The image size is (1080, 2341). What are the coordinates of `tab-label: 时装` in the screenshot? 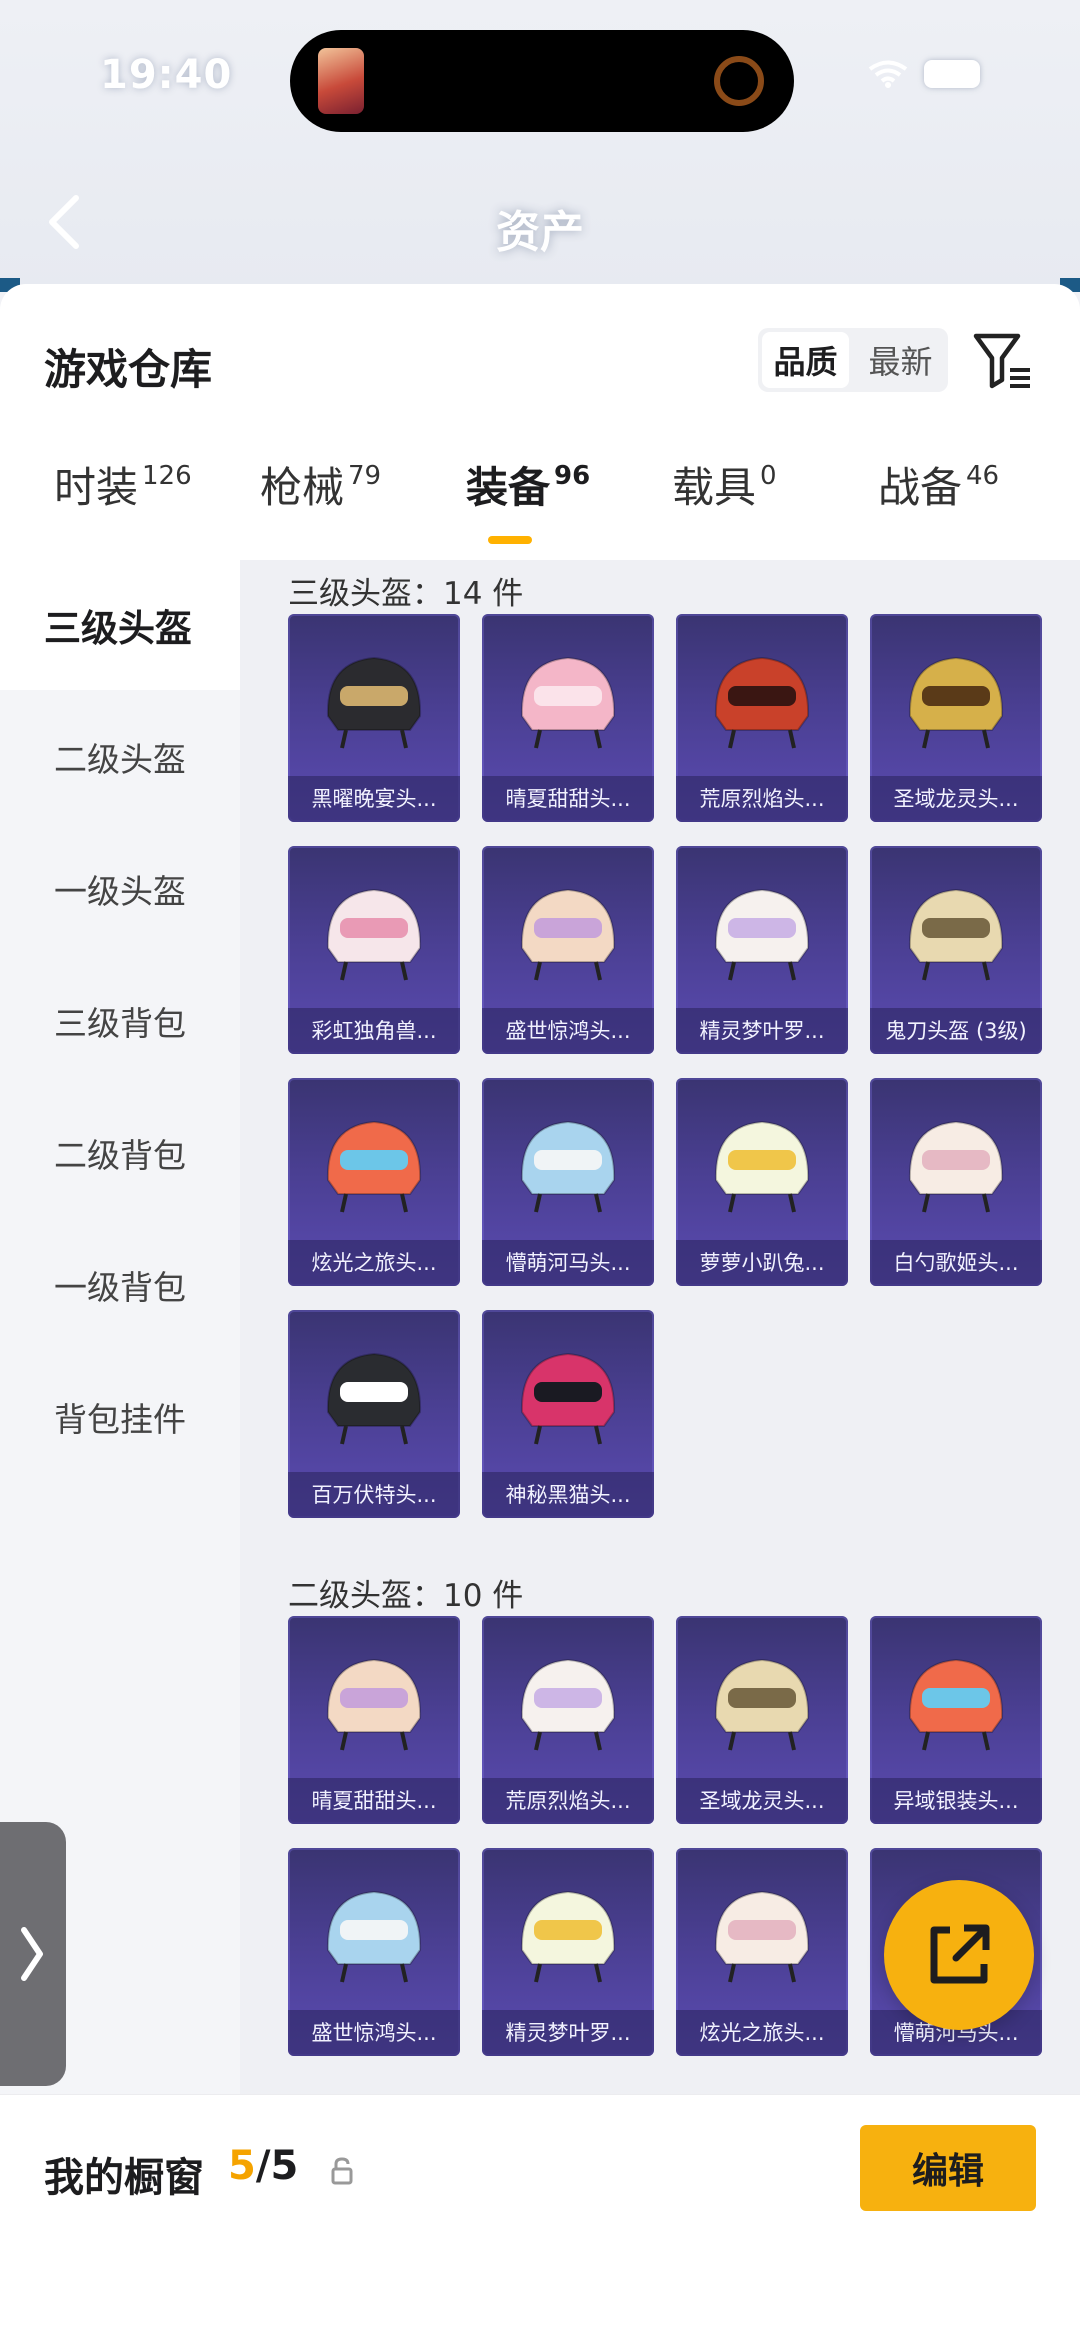 It's located at (96, 487).